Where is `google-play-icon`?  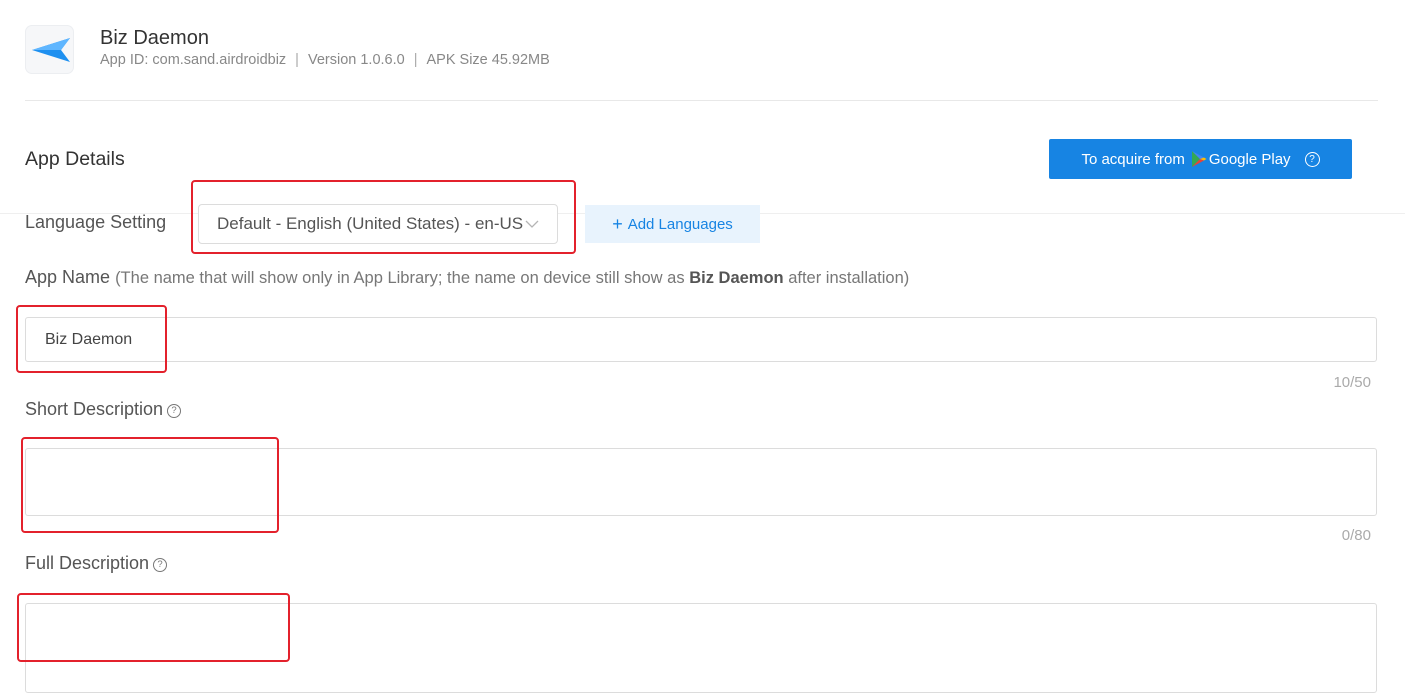 google-play-icon is located at coordinates (1199, 159).